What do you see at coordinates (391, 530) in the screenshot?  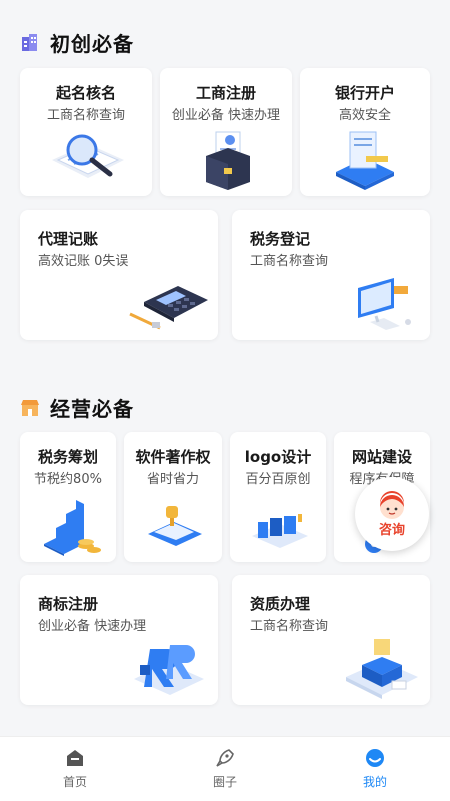 I see `consult-label: 咨询` at bounding box center [391, 530].